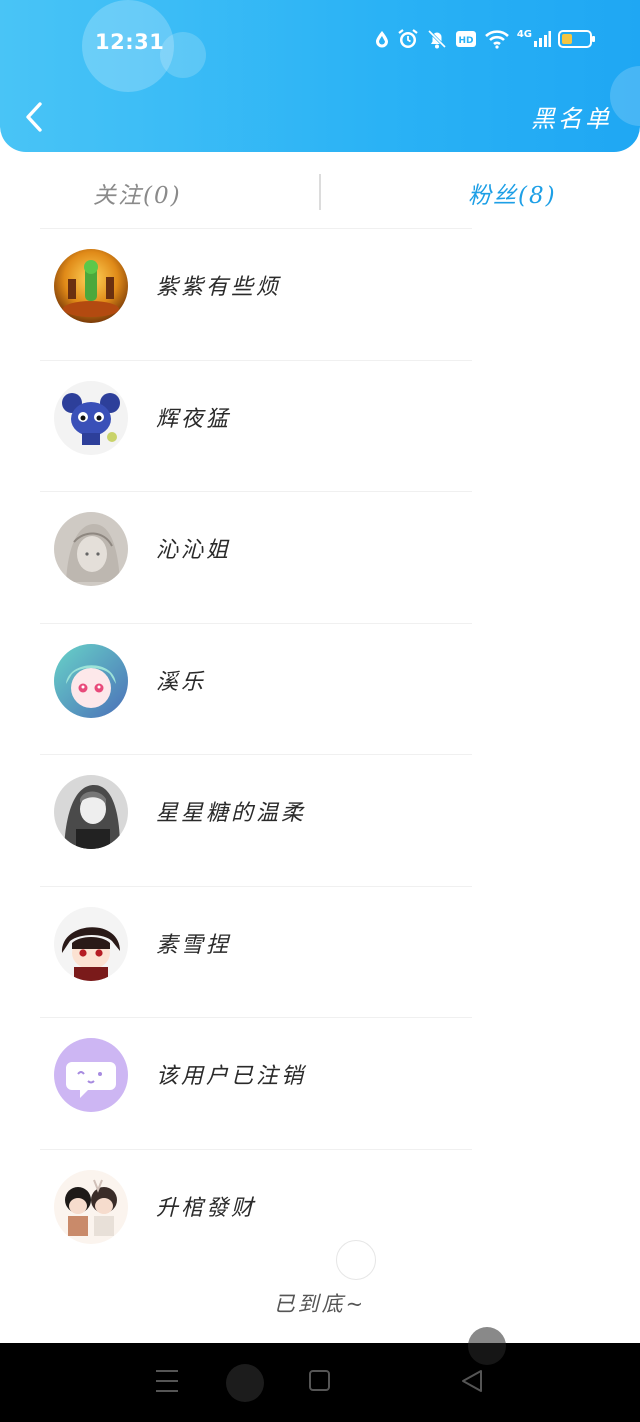 The image size is (640, 1422). I want to click on status-icons: HD 4G, so click(484, 39).